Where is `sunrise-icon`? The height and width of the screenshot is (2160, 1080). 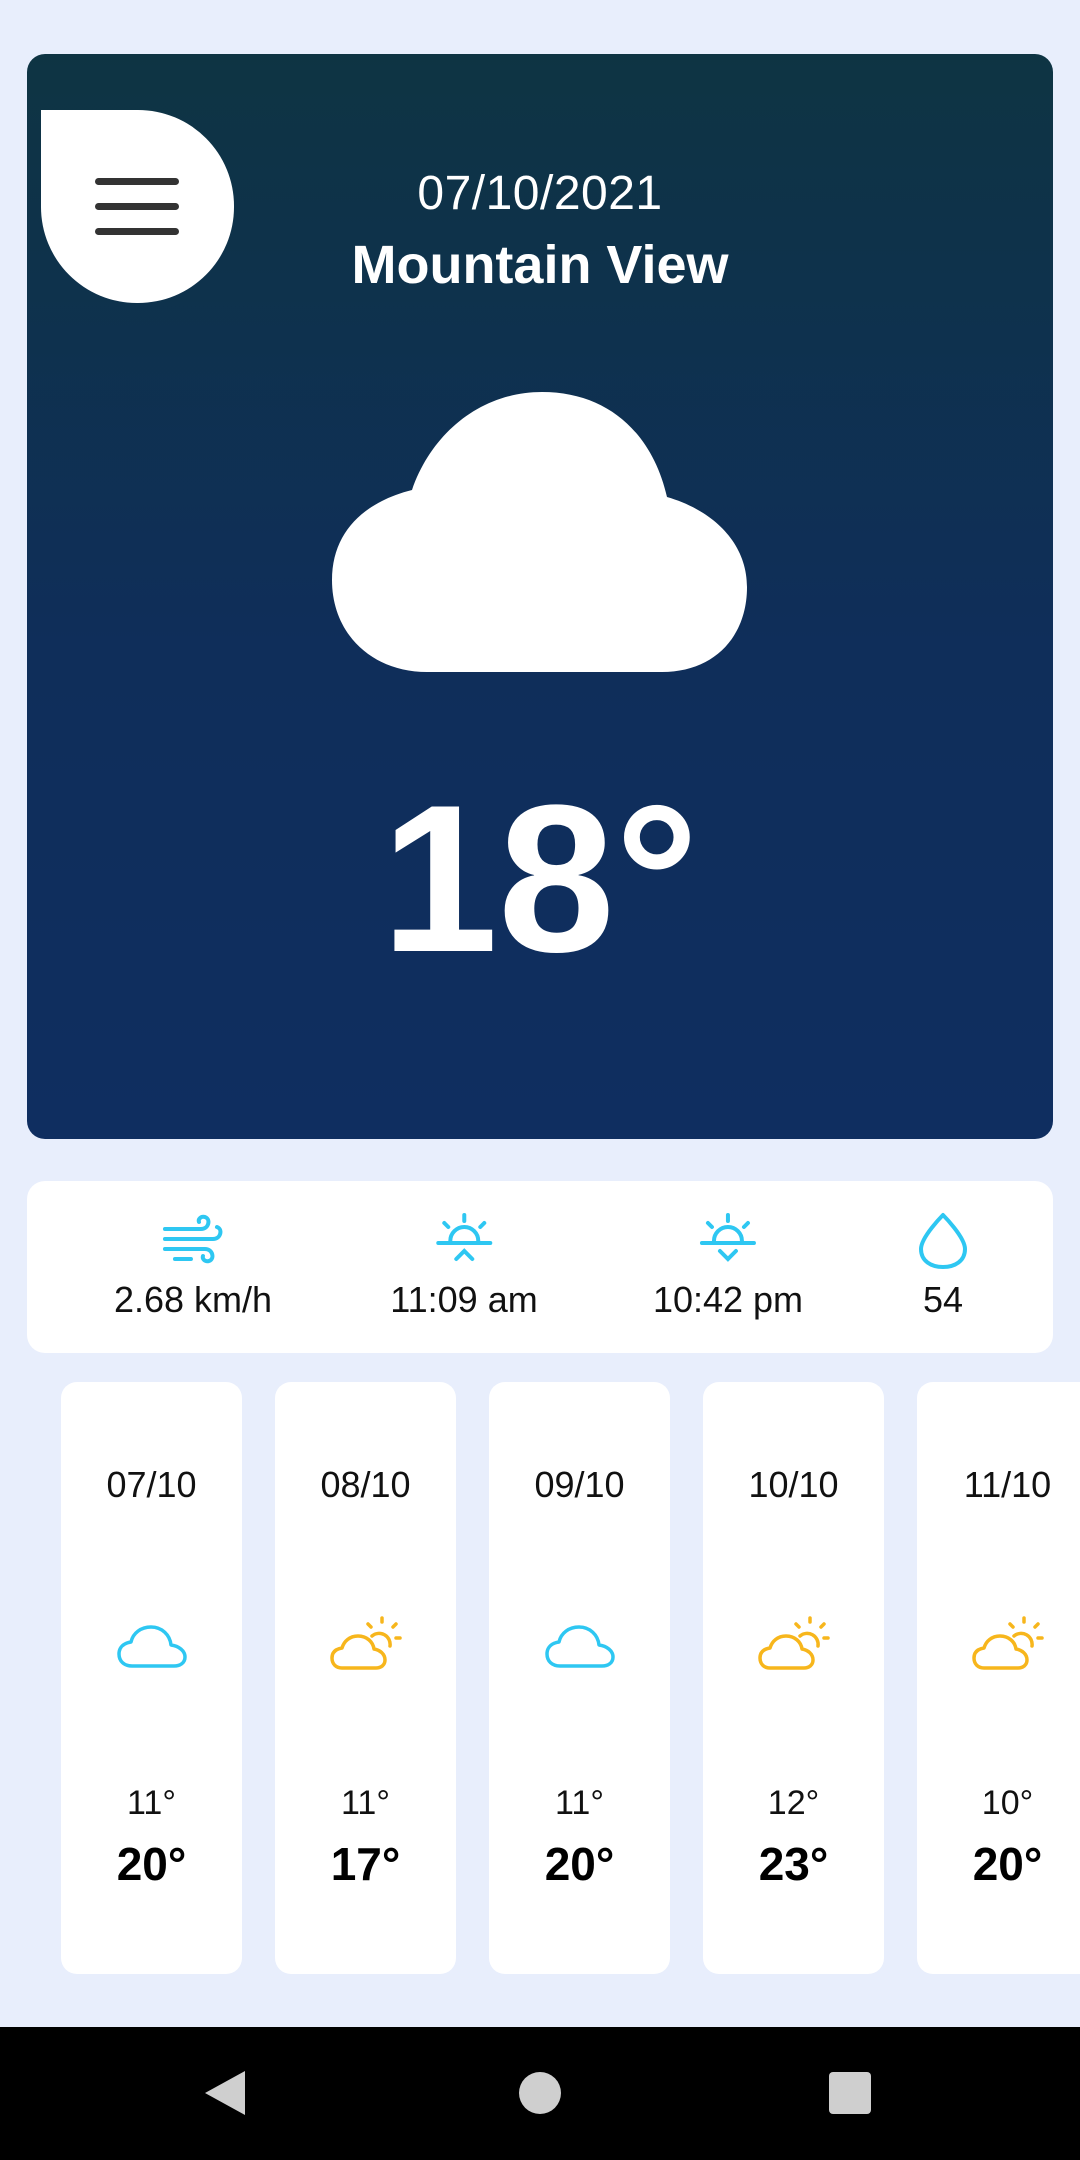
sunrise-icon is located at coordinates (464, 1237).